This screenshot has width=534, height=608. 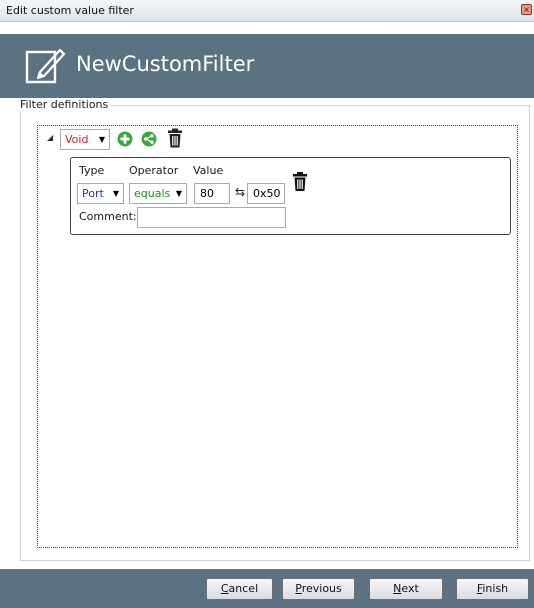 I want to click on cancel-access-key: C, so click(x=224, y=588).